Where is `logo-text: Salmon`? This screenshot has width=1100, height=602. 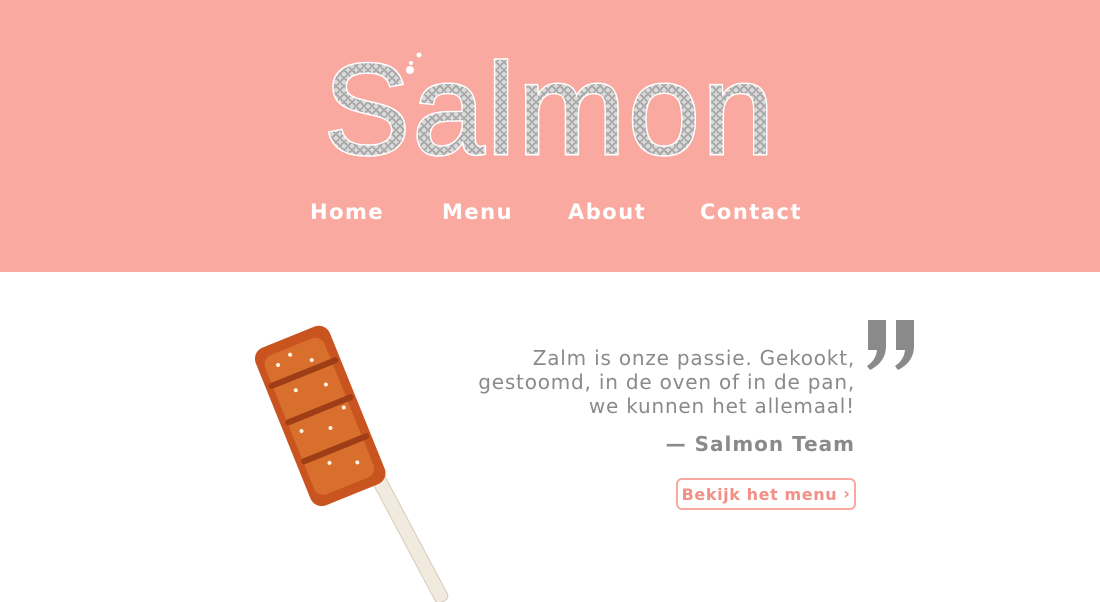 logo-text: Salmon is located at coordinates (550, 103).